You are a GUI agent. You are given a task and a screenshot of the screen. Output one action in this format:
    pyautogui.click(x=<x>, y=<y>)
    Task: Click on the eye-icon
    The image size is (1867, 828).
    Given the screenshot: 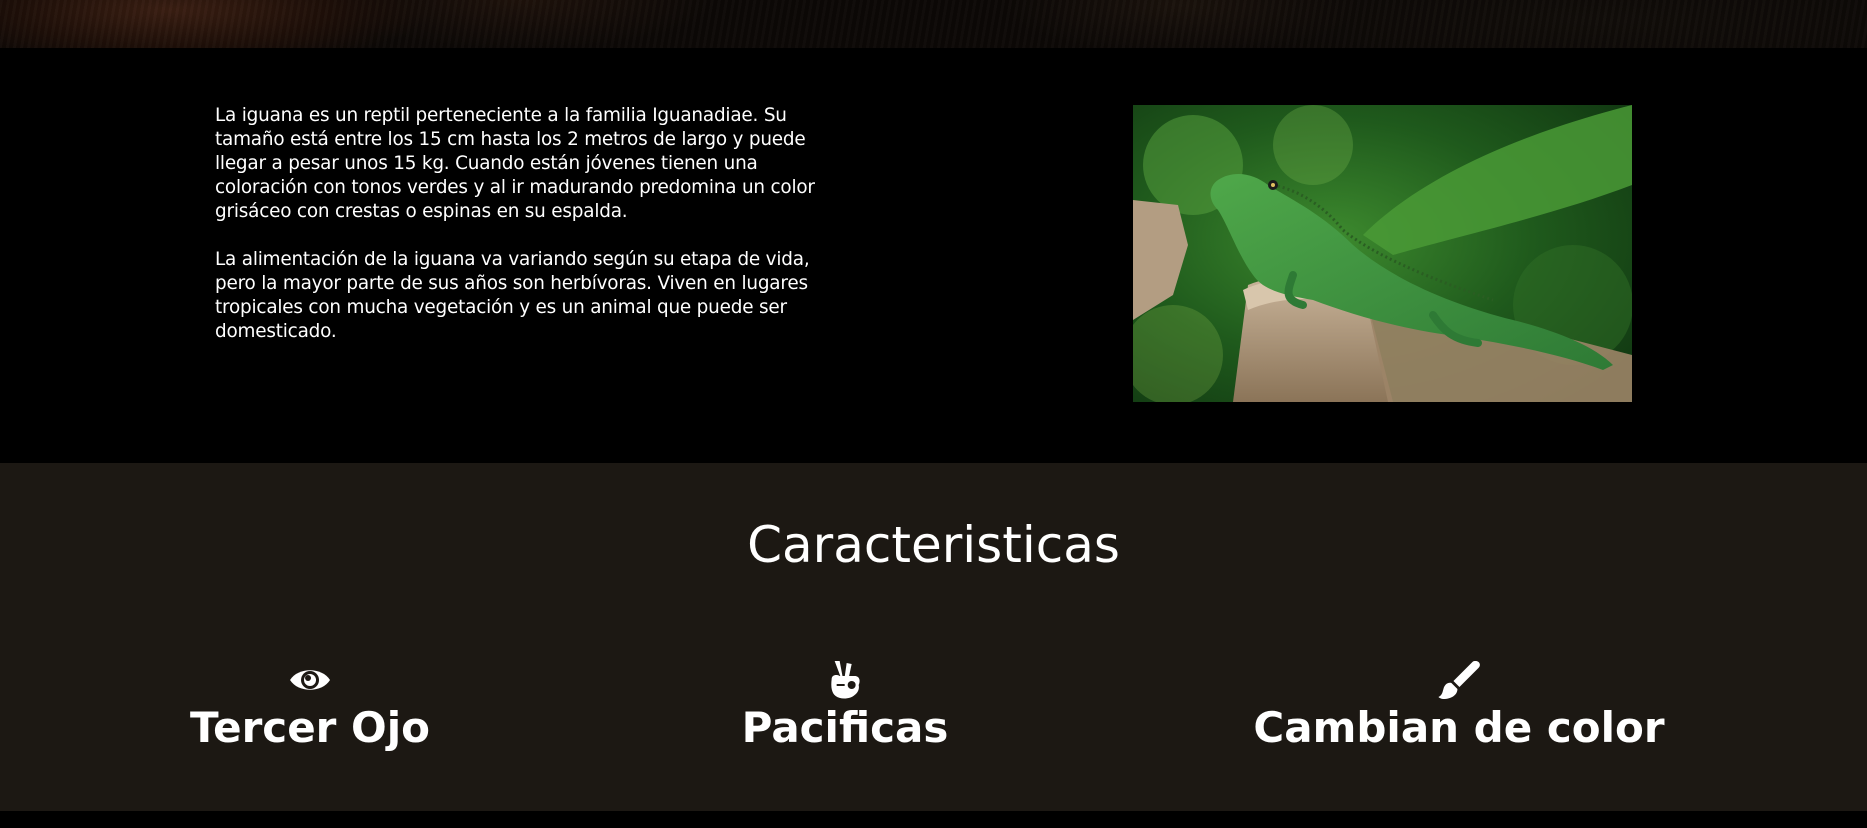 What is the action you would take?
    pyautogui.click(x=310, y=680)
    